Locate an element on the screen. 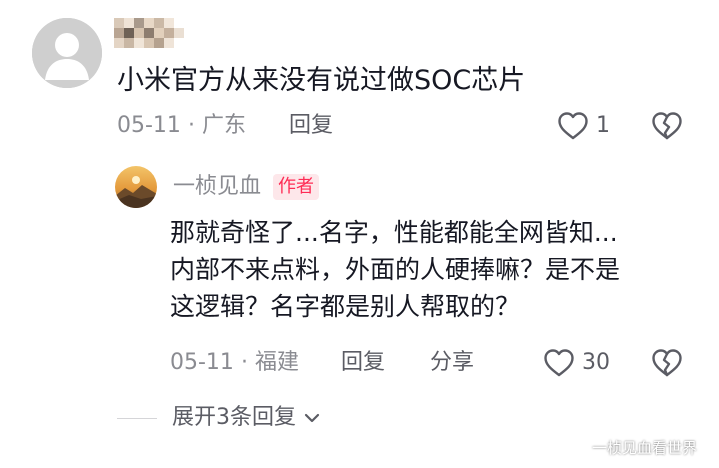 The image size is (719, 468). reply-meta: 05-11 · 福建 is located at coordinates (234, 363).